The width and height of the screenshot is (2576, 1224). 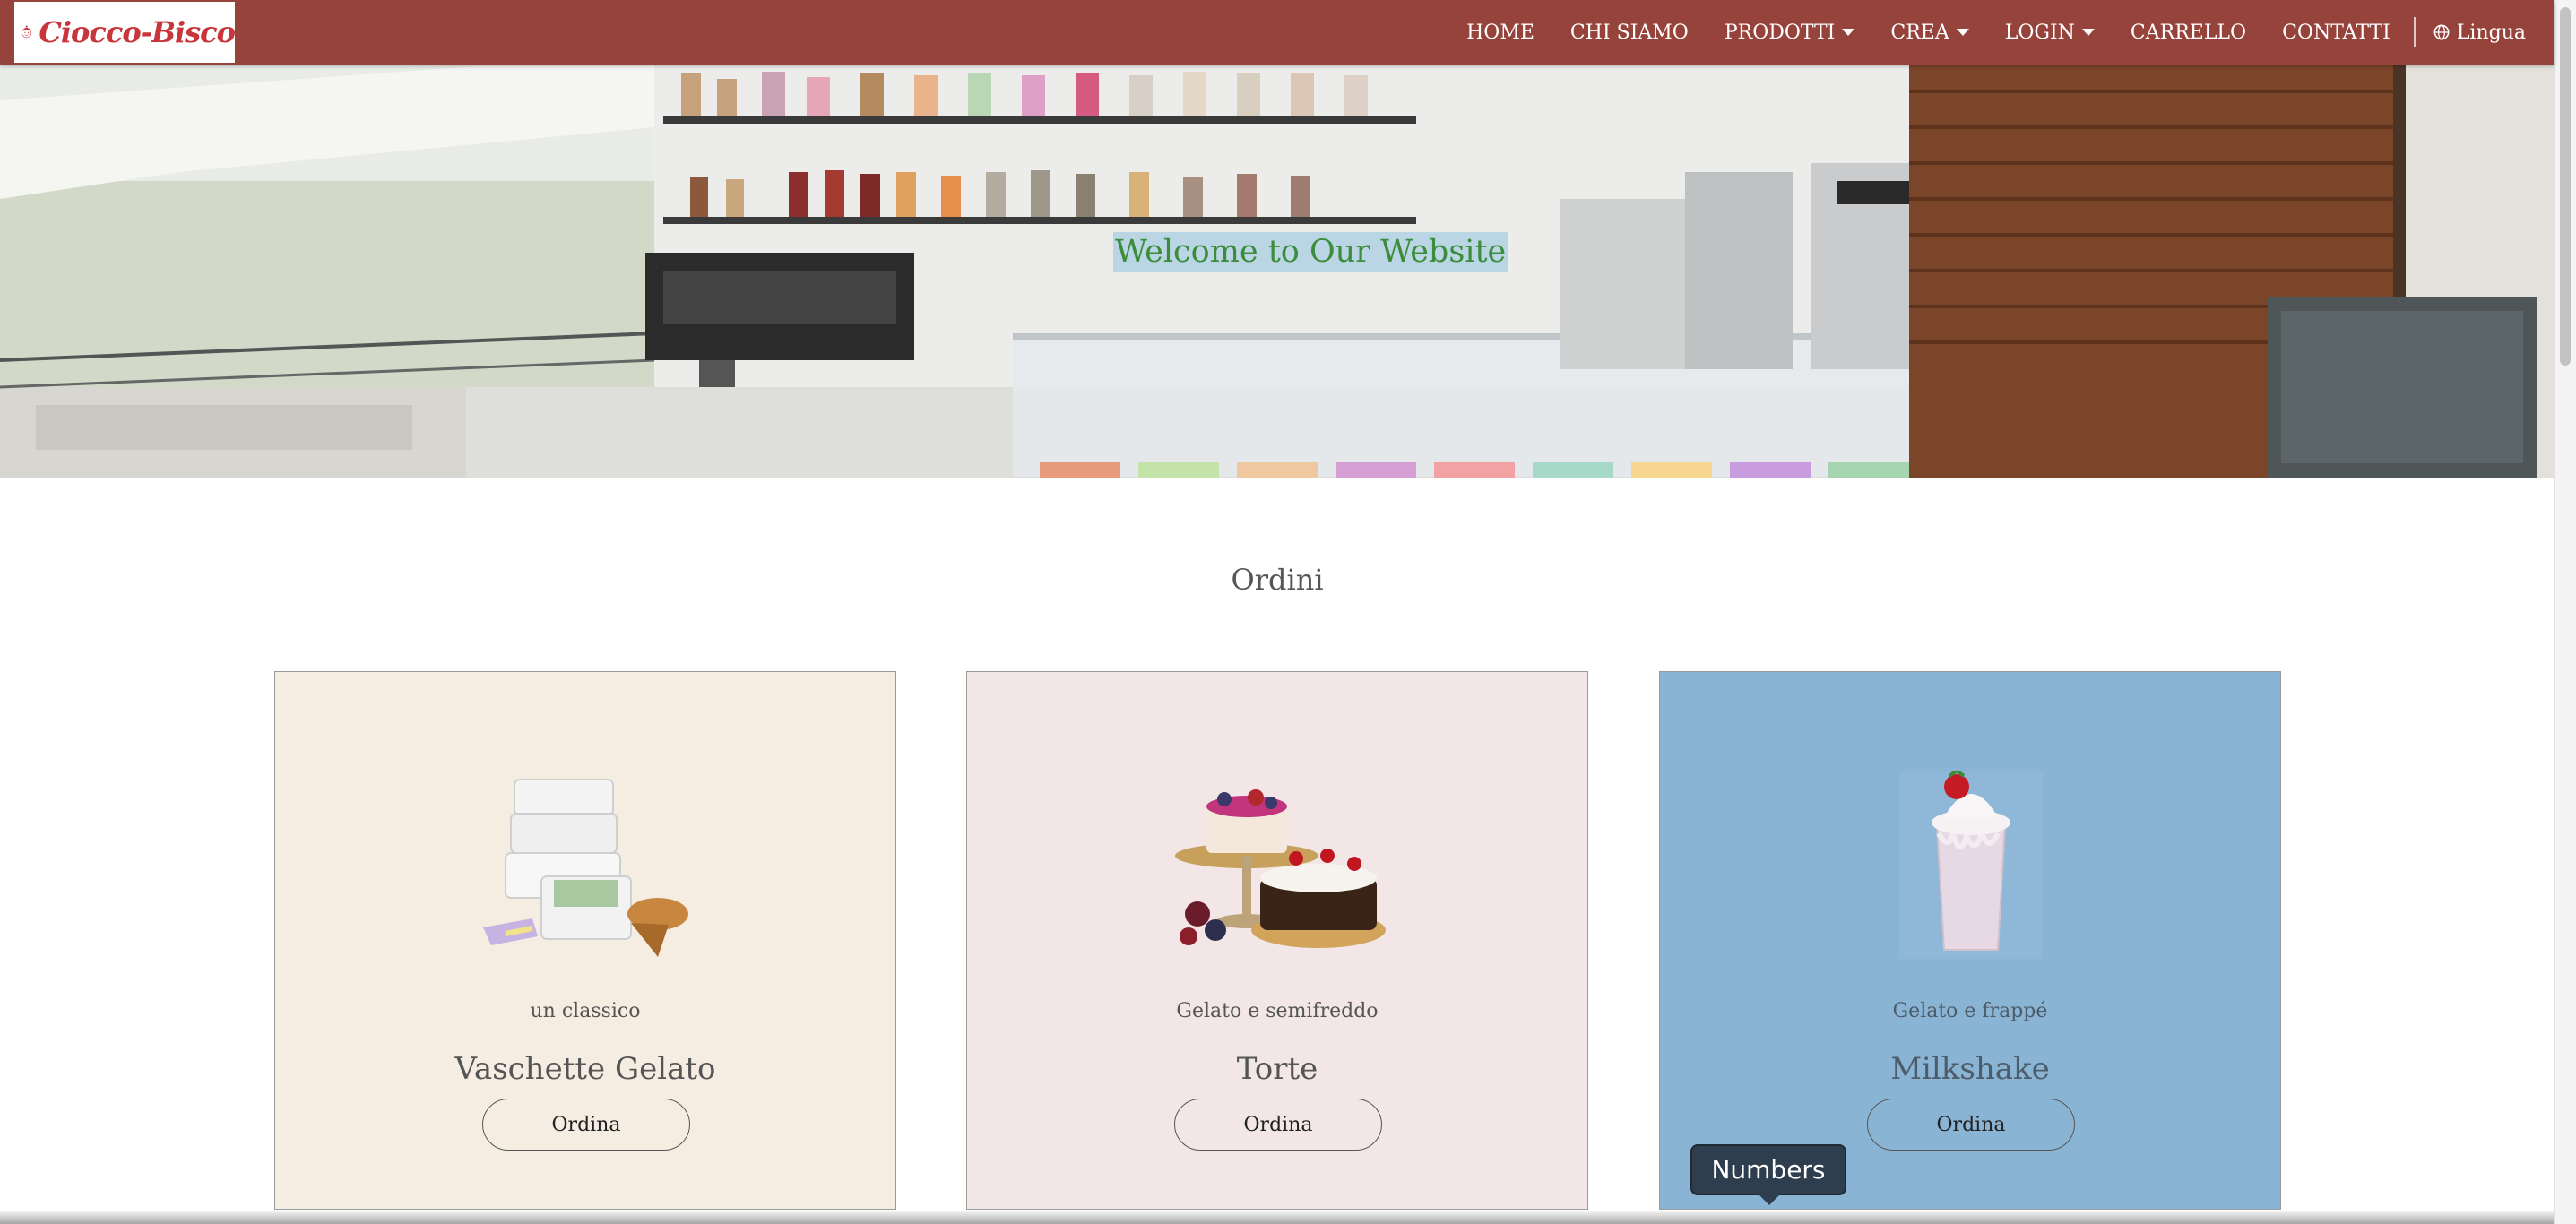 I want to click on section-title: Ordini, so click(x=1277, y=580).